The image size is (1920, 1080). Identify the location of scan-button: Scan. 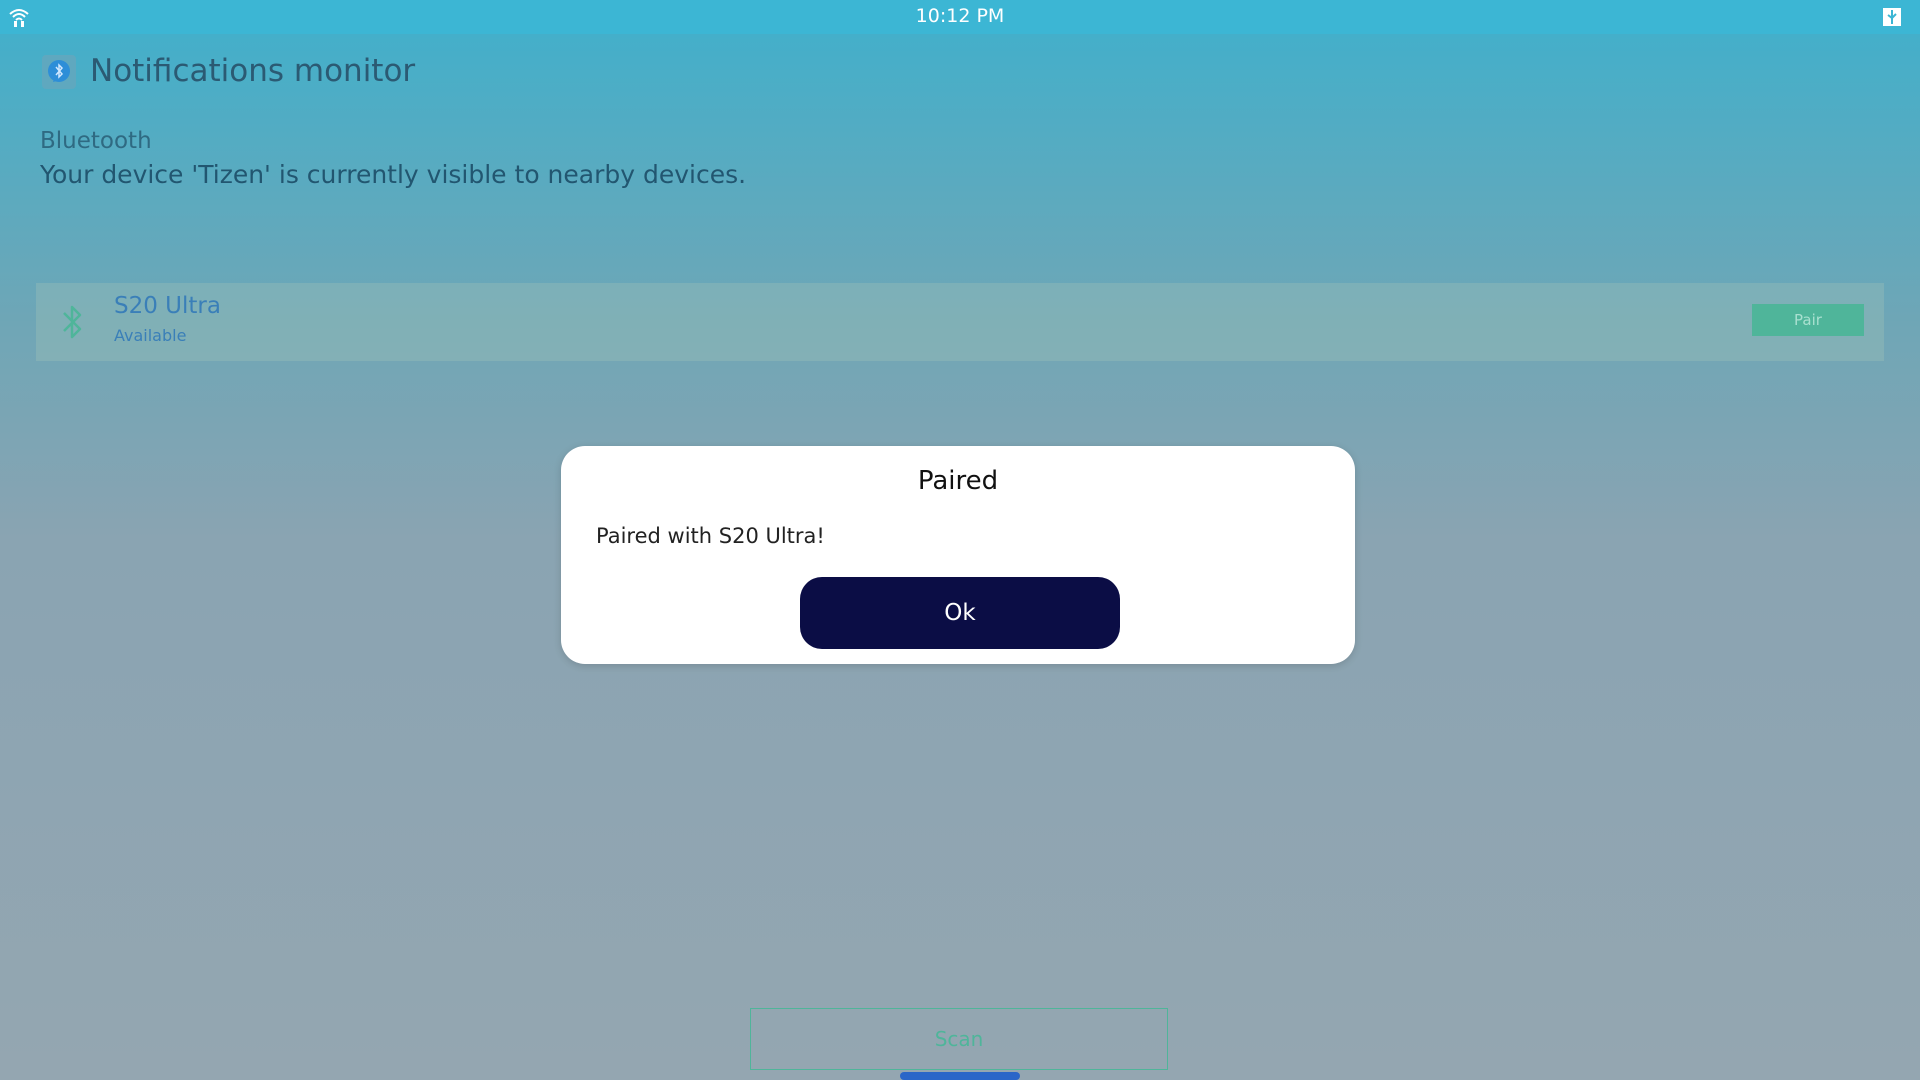
(959, 1039).